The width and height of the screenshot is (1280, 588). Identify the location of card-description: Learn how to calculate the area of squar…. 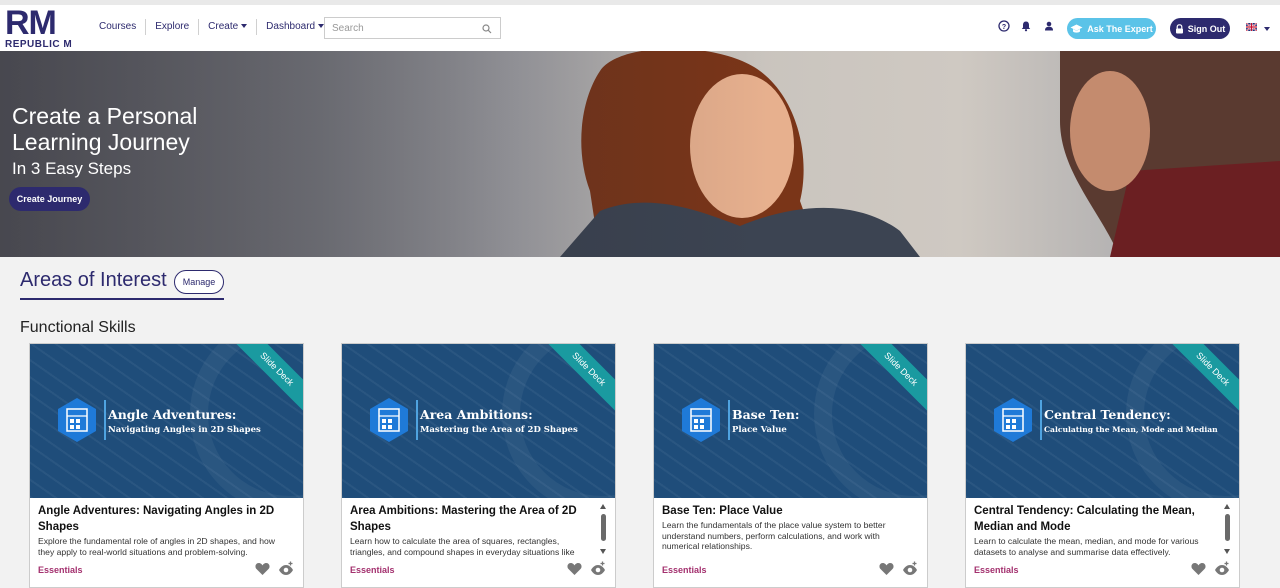
(462, 546).